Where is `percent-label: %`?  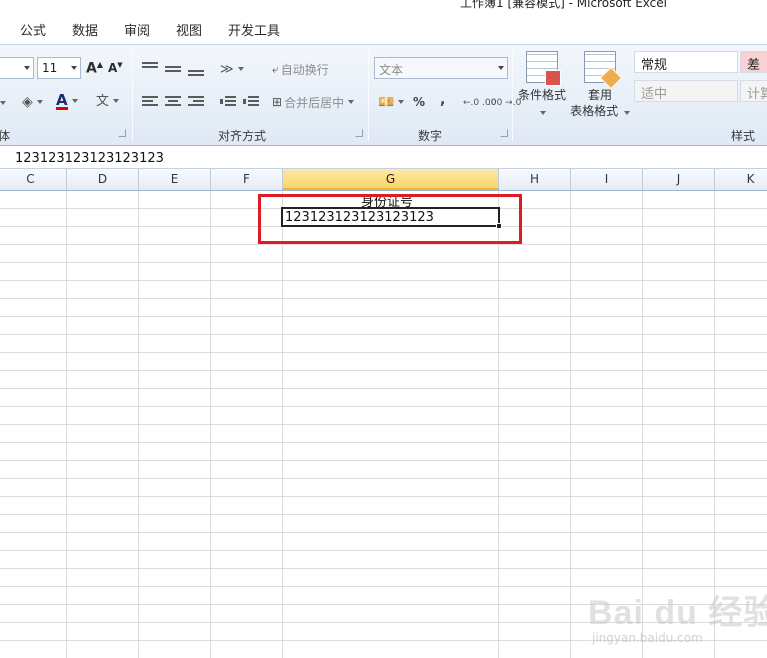
percent-label: % is located at coordinates (419, 102).